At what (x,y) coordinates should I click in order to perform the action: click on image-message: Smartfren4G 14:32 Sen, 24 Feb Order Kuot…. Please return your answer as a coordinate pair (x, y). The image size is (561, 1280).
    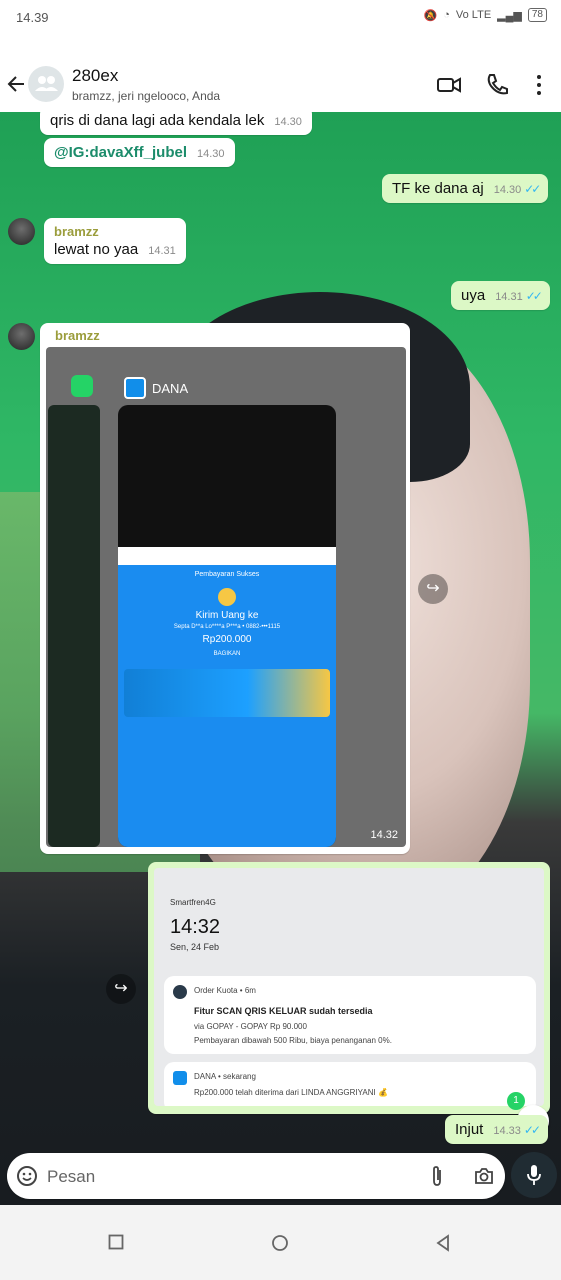
    Looking at the image, I should click on (349, 988).